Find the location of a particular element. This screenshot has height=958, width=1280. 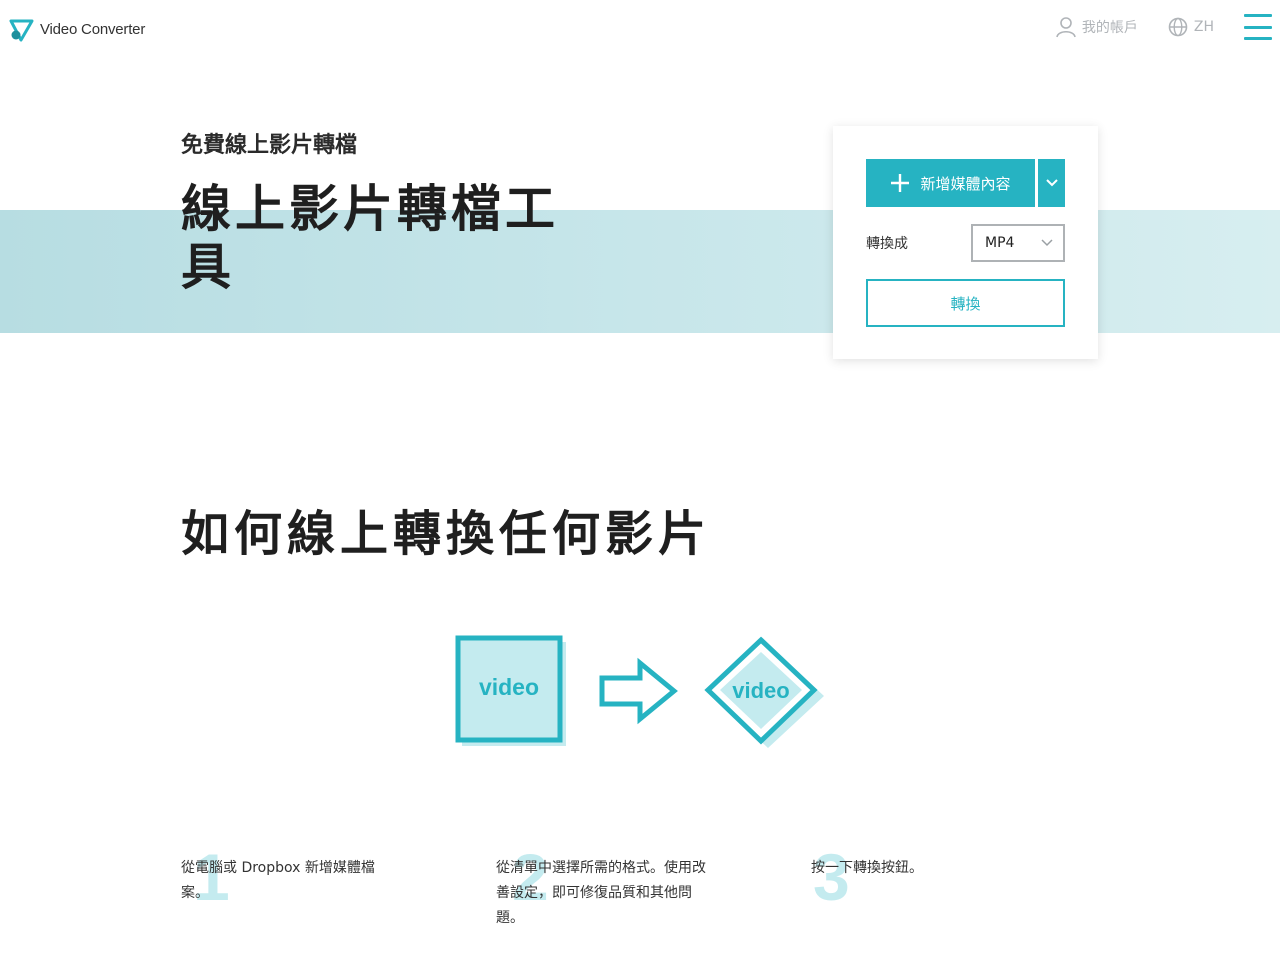

add-media-dropdown-button is located at coordinates (1051, 183).